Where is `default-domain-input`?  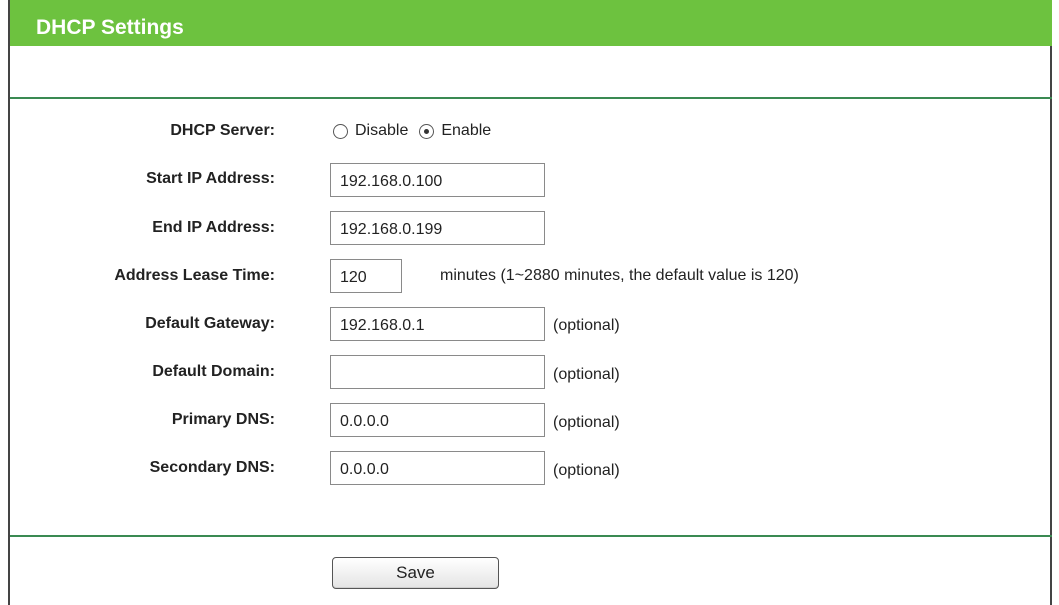 default-domain-input is located at coordinates (437, 372).